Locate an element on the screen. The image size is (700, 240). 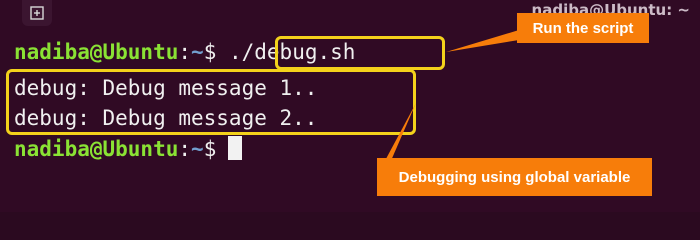
callout-debugging-global: Debugging using global variable is located at coordinates (514, 177).